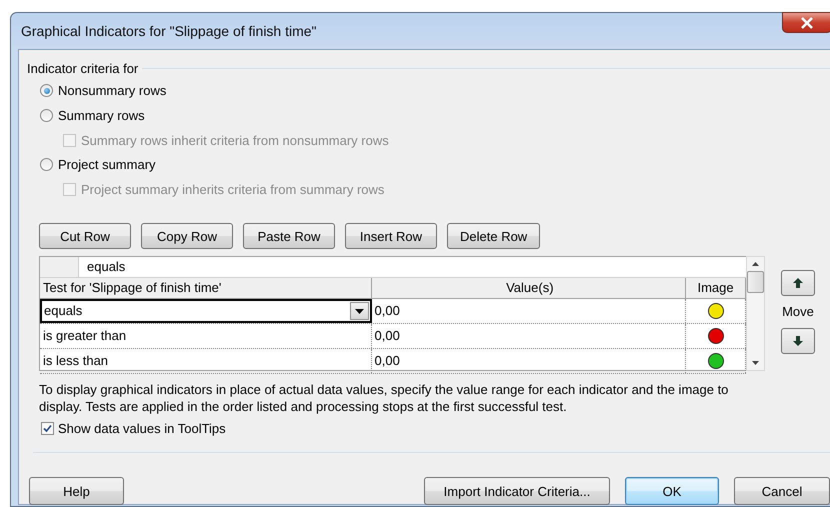  I want to click on checkbox-label: Summary rows inherit criteria from nonsummary rows, so click(235, 140).